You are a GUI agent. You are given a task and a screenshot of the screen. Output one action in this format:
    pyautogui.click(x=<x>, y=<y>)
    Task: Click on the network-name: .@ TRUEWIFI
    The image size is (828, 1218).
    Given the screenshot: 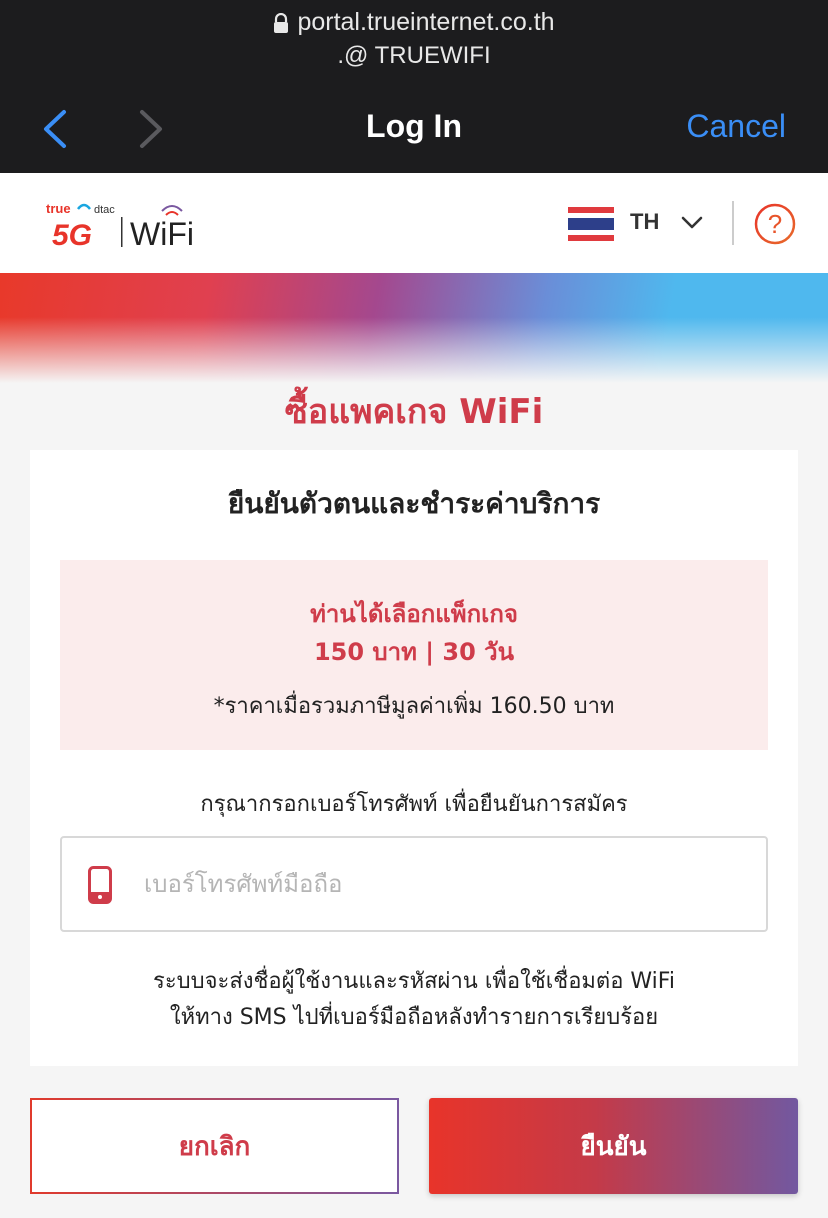 What is the action you would take?
    pyautogui.click(x=414, y=55)
    